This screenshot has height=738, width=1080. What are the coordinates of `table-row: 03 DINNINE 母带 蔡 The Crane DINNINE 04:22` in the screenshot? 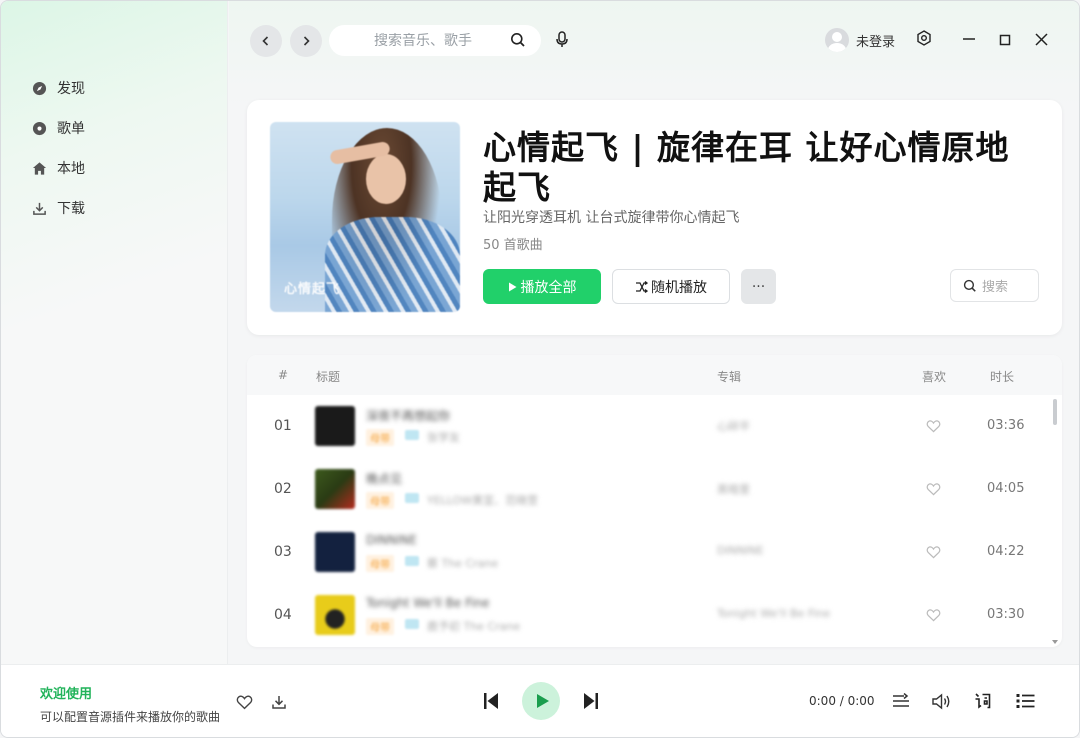 It's located at (654, 552).